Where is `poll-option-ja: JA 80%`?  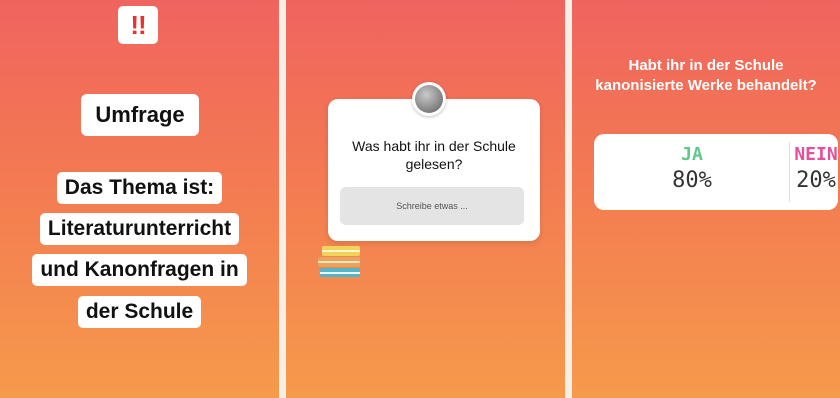 poll-option-ja: JA 80% is located at coordinates (692, 170).